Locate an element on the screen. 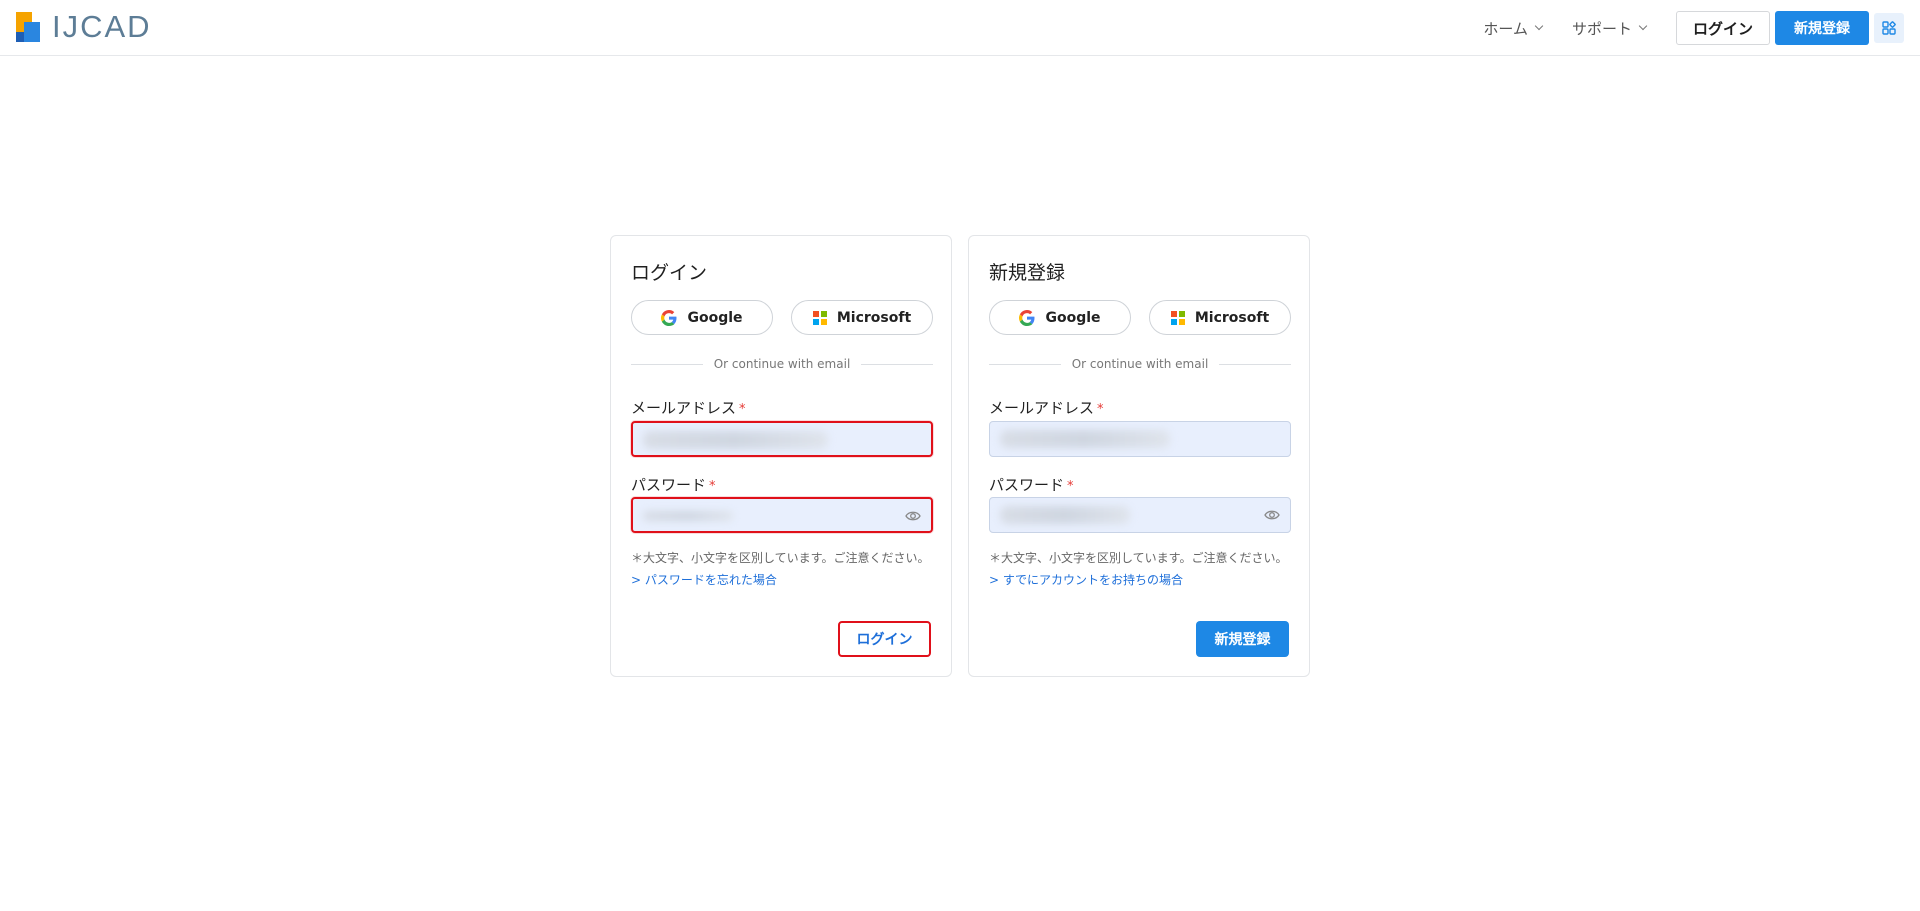 The width and height of the screenshot is (1920, 911). register-email-input is located at coordinates (1140, 439).